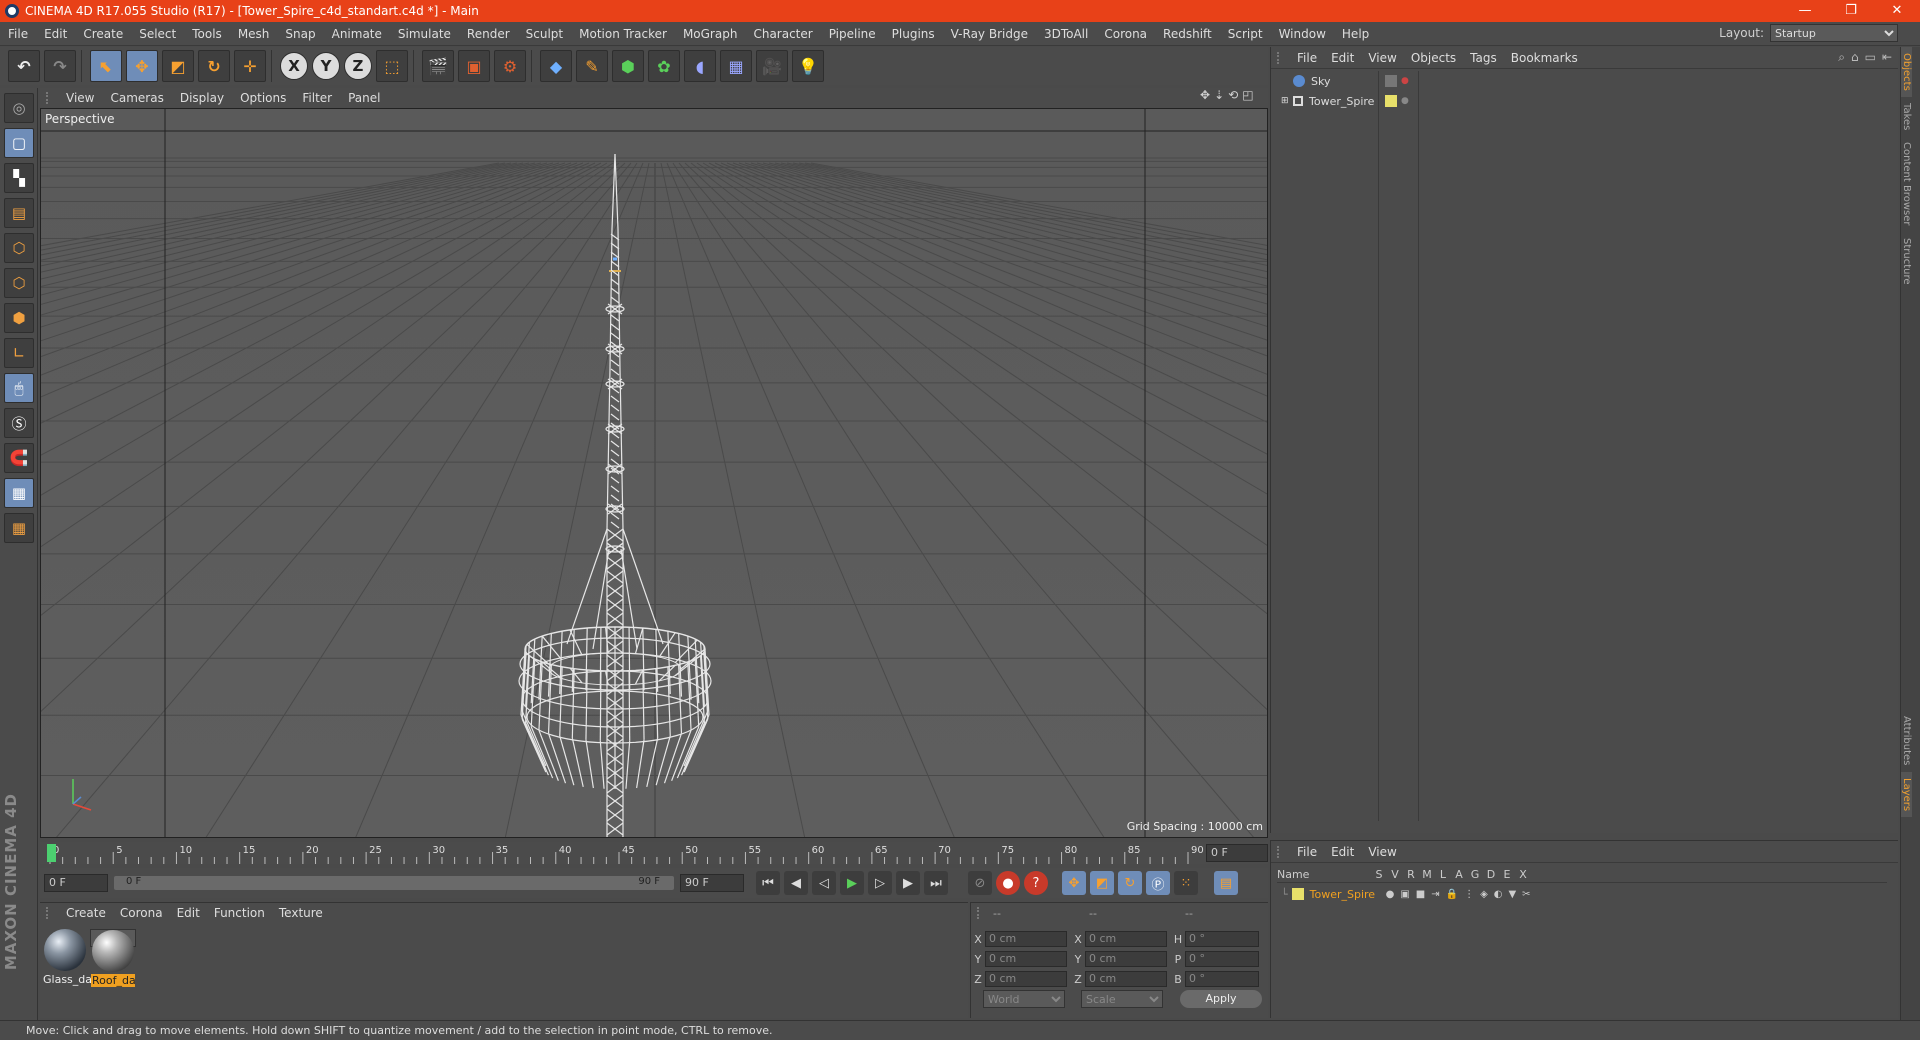  Describe the element at coordinates (980, 883) in the screenshot. I see `motion-record-icon: ⊘` at that location.